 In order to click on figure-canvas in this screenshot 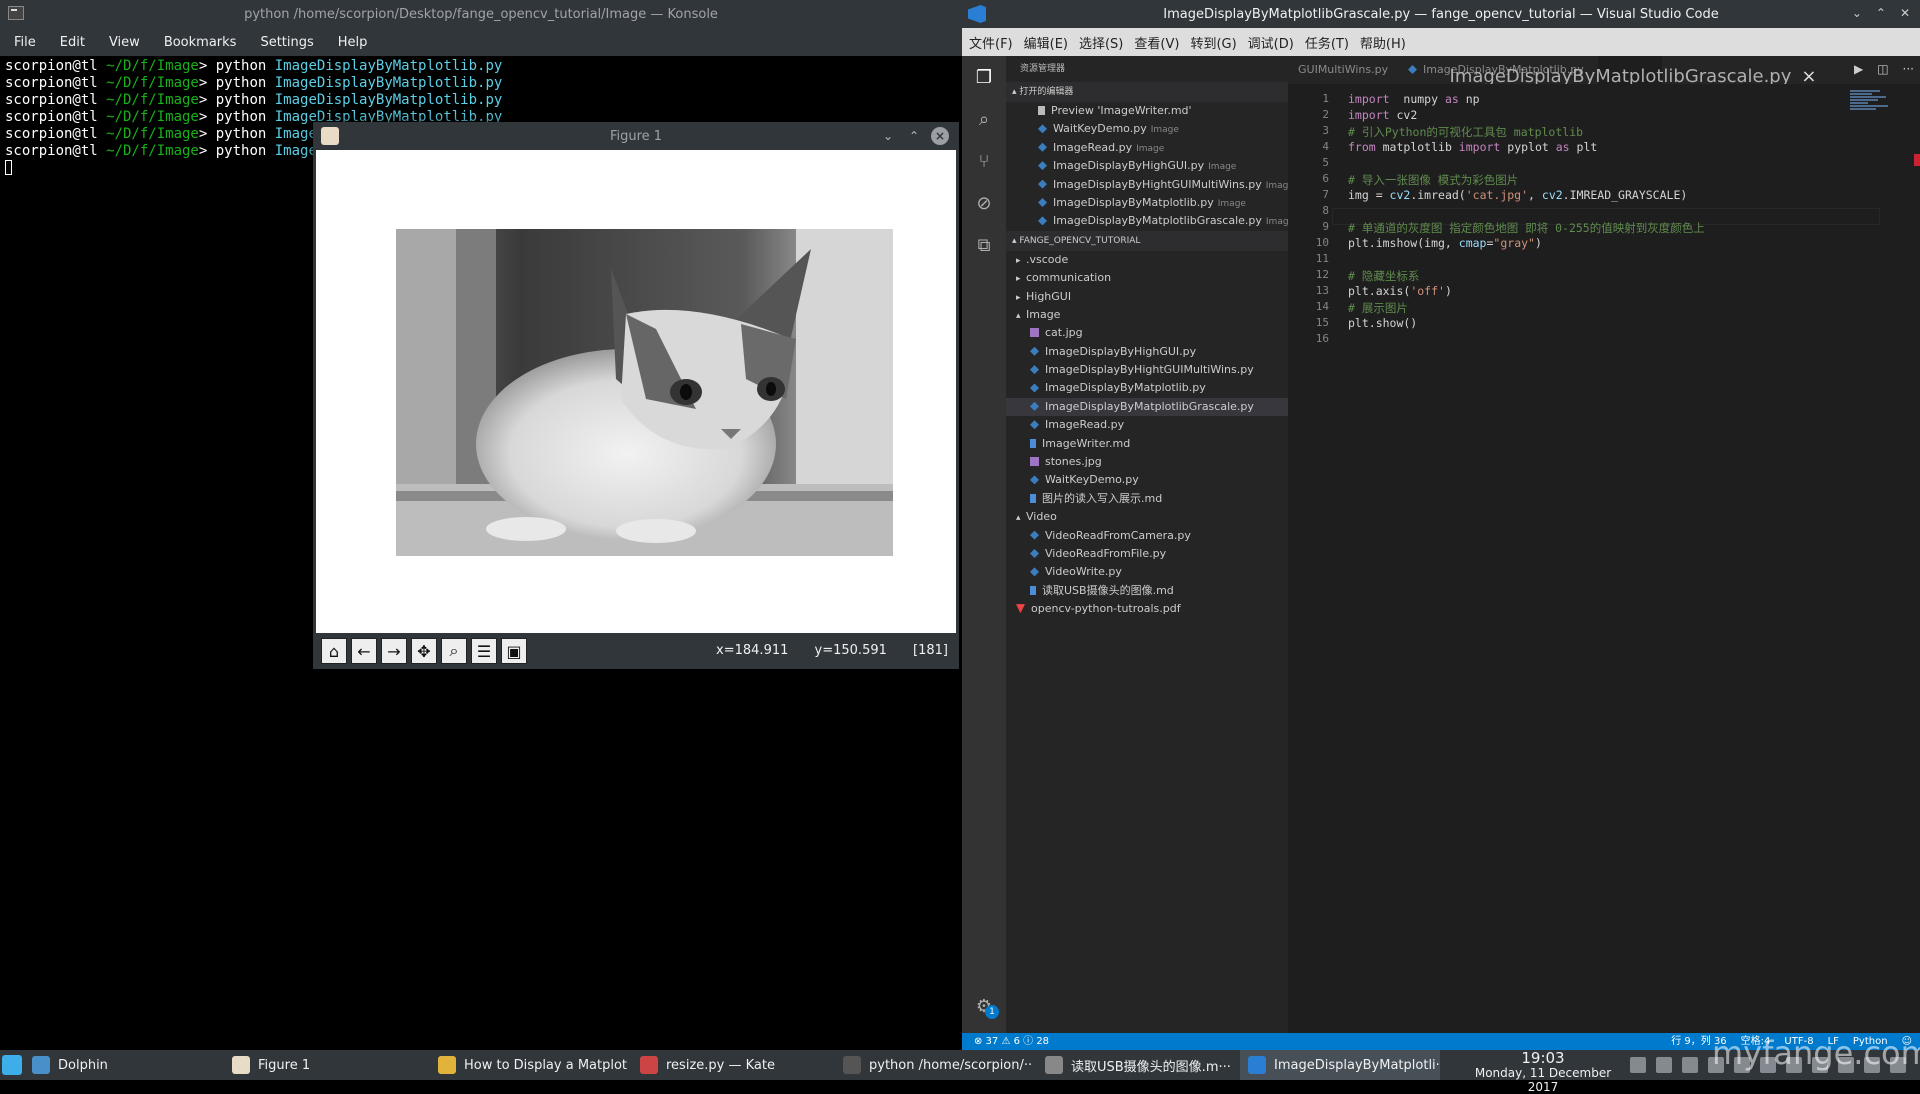, I will do `click(636, 391)`.